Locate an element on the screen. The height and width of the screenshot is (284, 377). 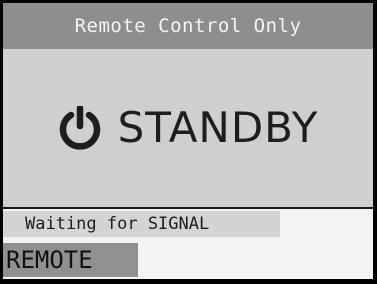
power-icon is located at coordinates (79, 128).